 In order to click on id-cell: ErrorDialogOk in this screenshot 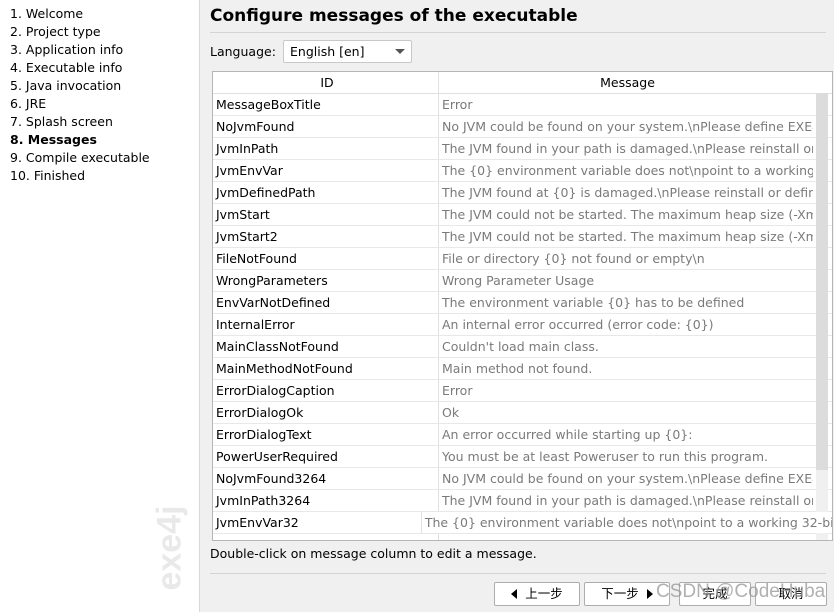, I will do `click(326, 412)`.